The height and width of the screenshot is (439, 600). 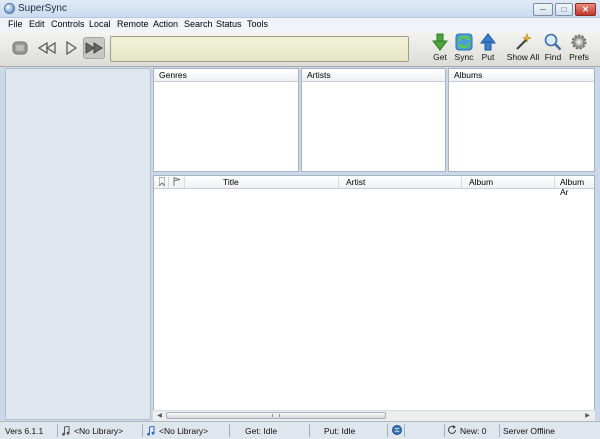 I want to click on genres-pane: Genres, so click(x=226, y=120).